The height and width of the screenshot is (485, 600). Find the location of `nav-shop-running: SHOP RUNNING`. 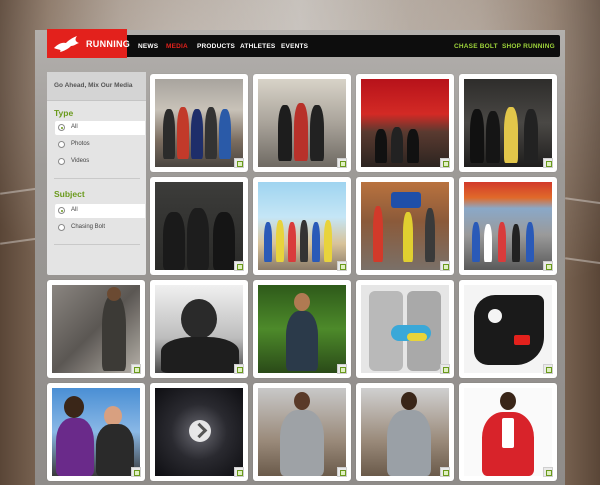

nav-shop-running: SHOP RUNNING is located at coordinates (528, 46).